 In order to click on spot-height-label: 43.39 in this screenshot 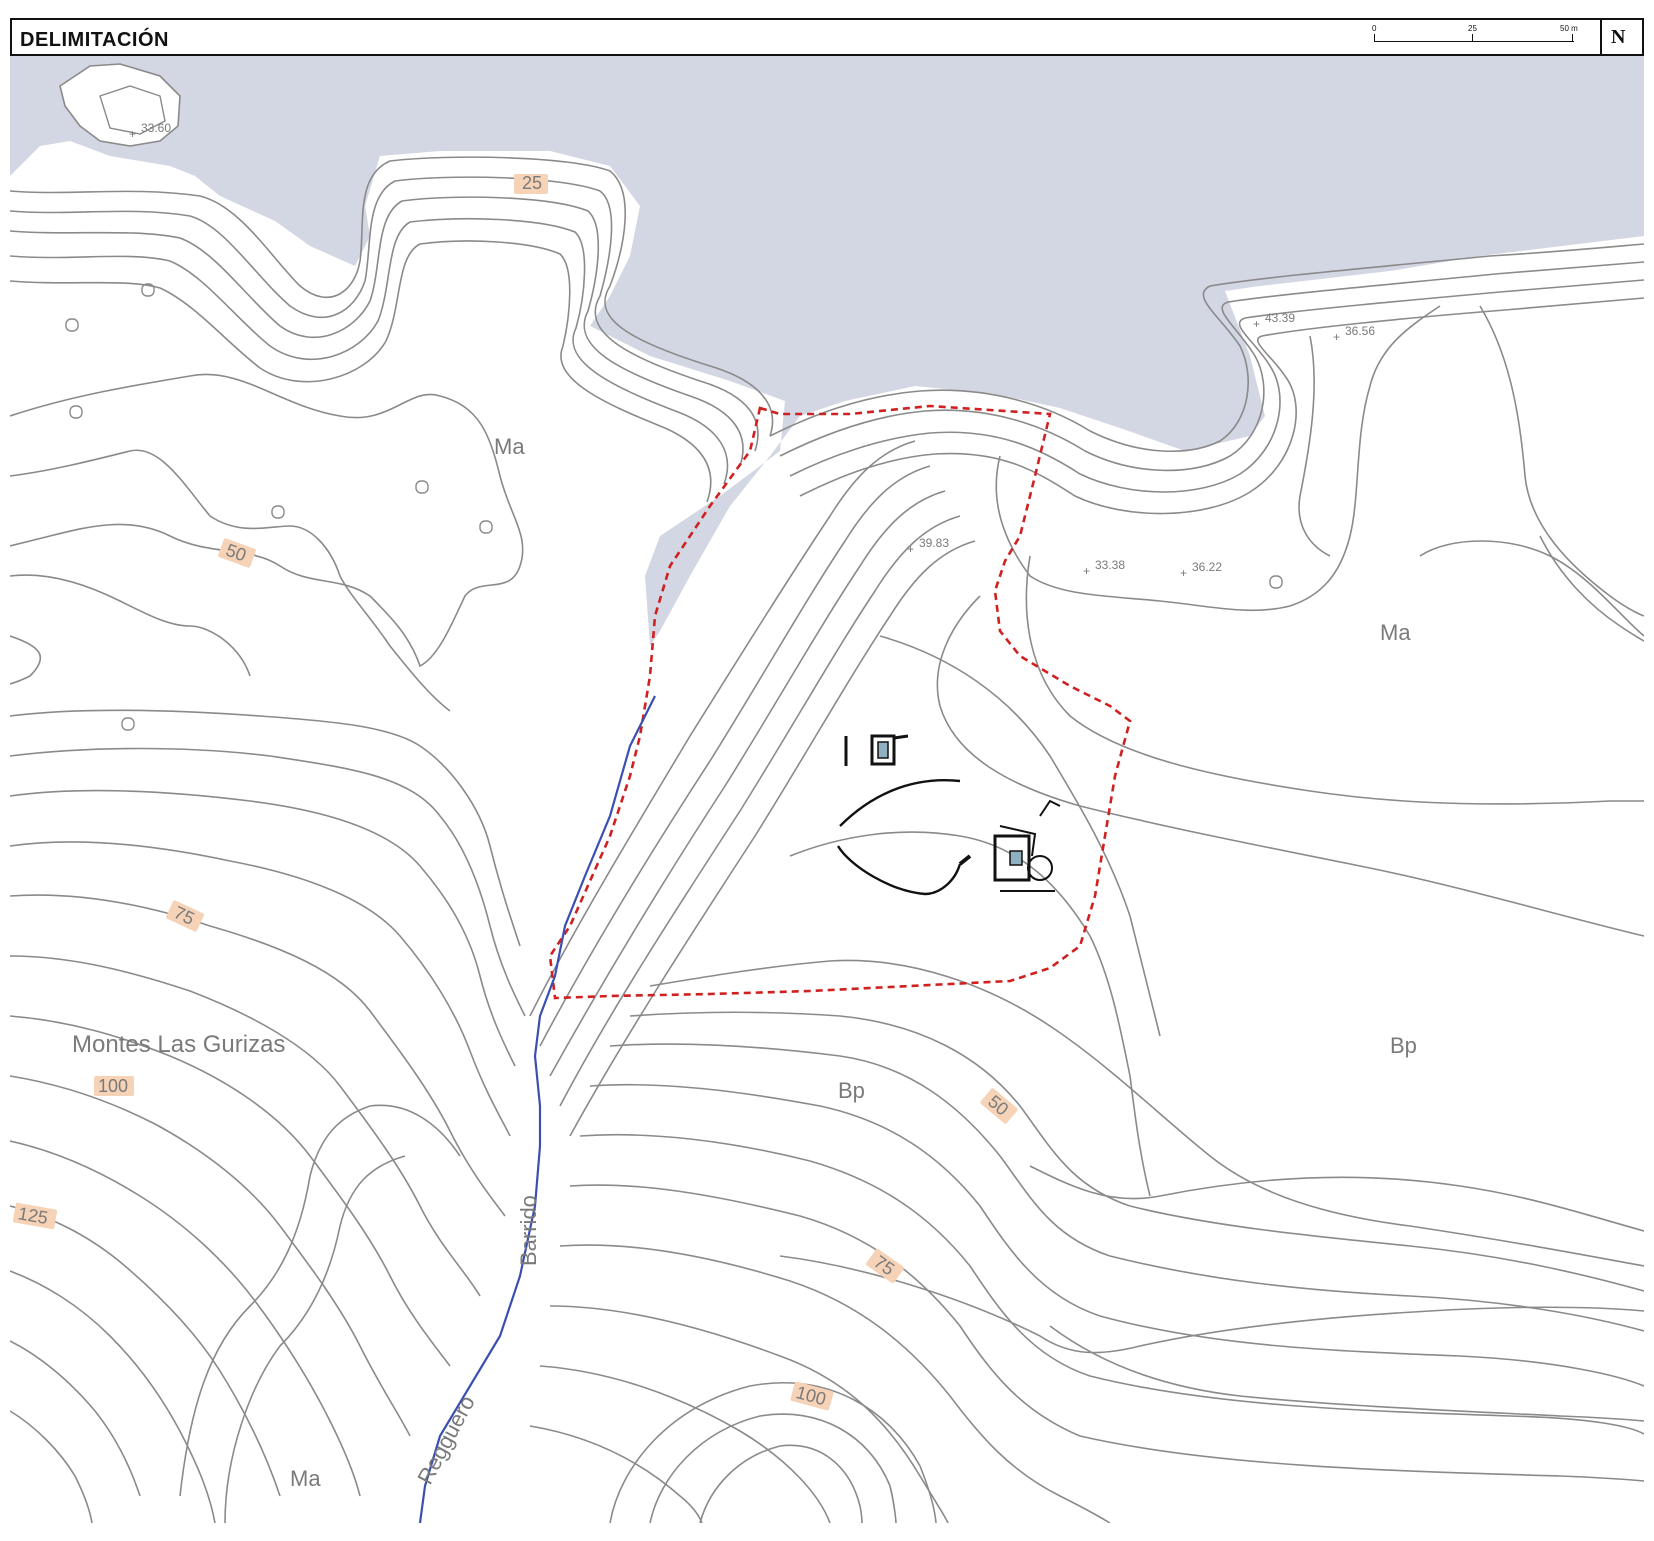, I will do `click(1280, 318)`.